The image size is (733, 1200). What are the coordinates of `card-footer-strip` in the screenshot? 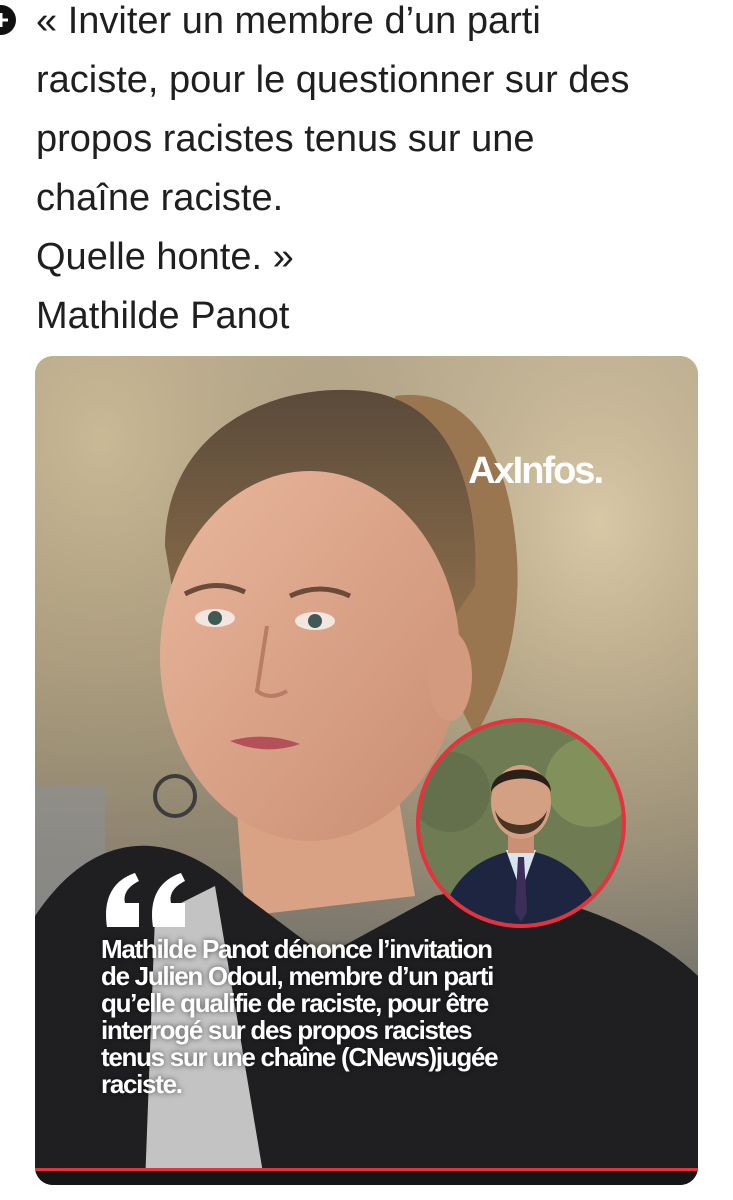 It's located at (366, 1178).